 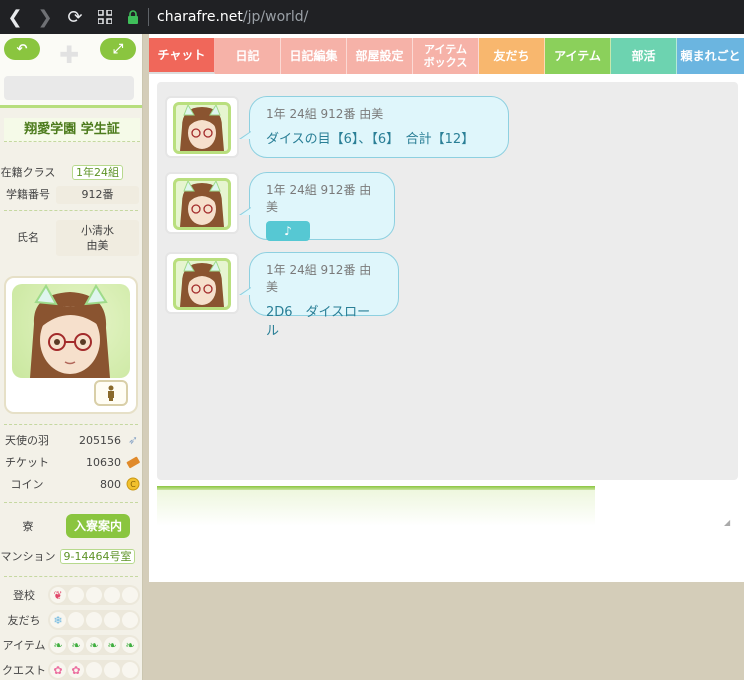 I want to click on dorm-block: 寮 入寮案内 マンション 9-14464号室, so click(x=71, y=540).